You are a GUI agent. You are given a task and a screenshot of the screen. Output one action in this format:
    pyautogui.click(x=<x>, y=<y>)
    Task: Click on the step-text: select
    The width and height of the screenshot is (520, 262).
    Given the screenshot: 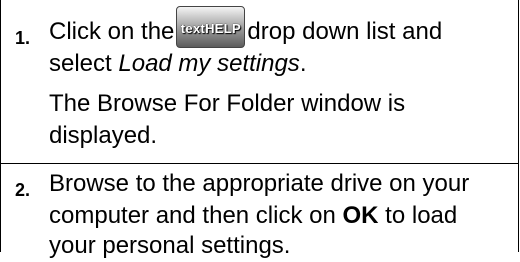 What is the action you would take?
    pyautogui.click(x=80, y=63)
    